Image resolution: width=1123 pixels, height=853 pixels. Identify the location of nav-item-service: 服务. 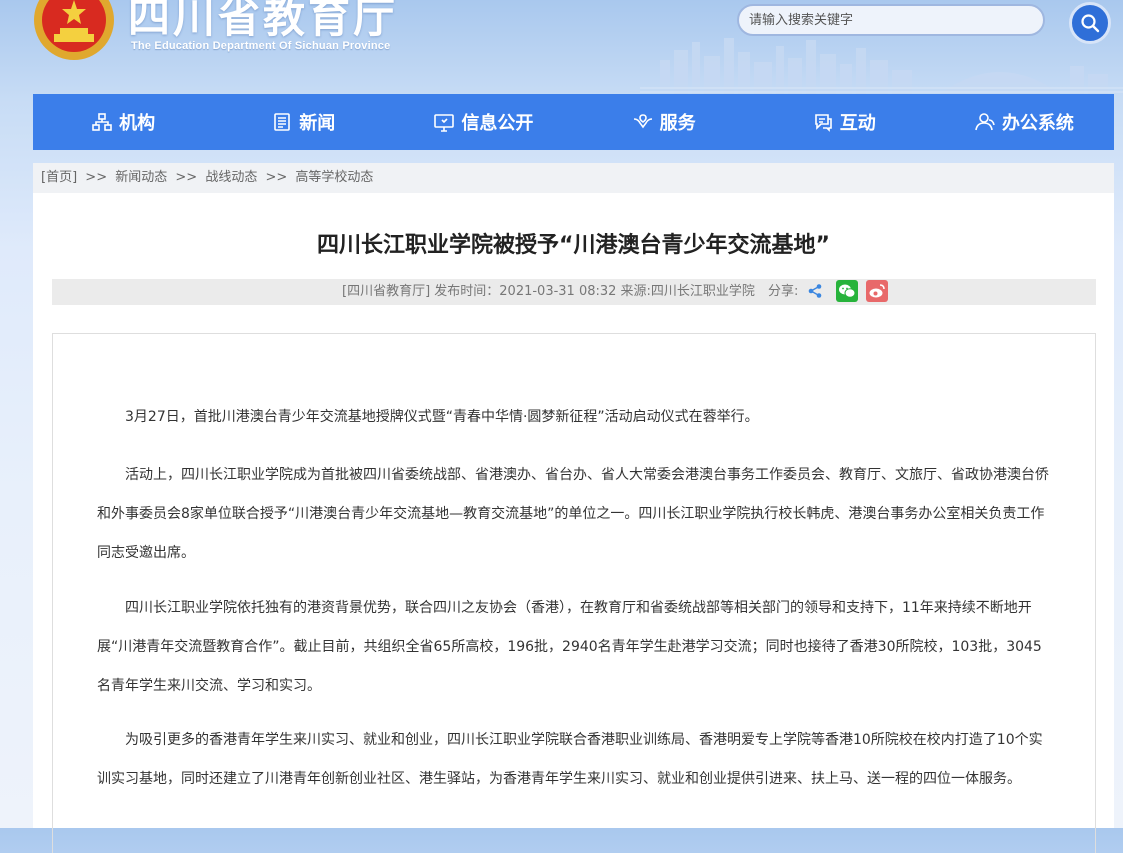
(664, 122).